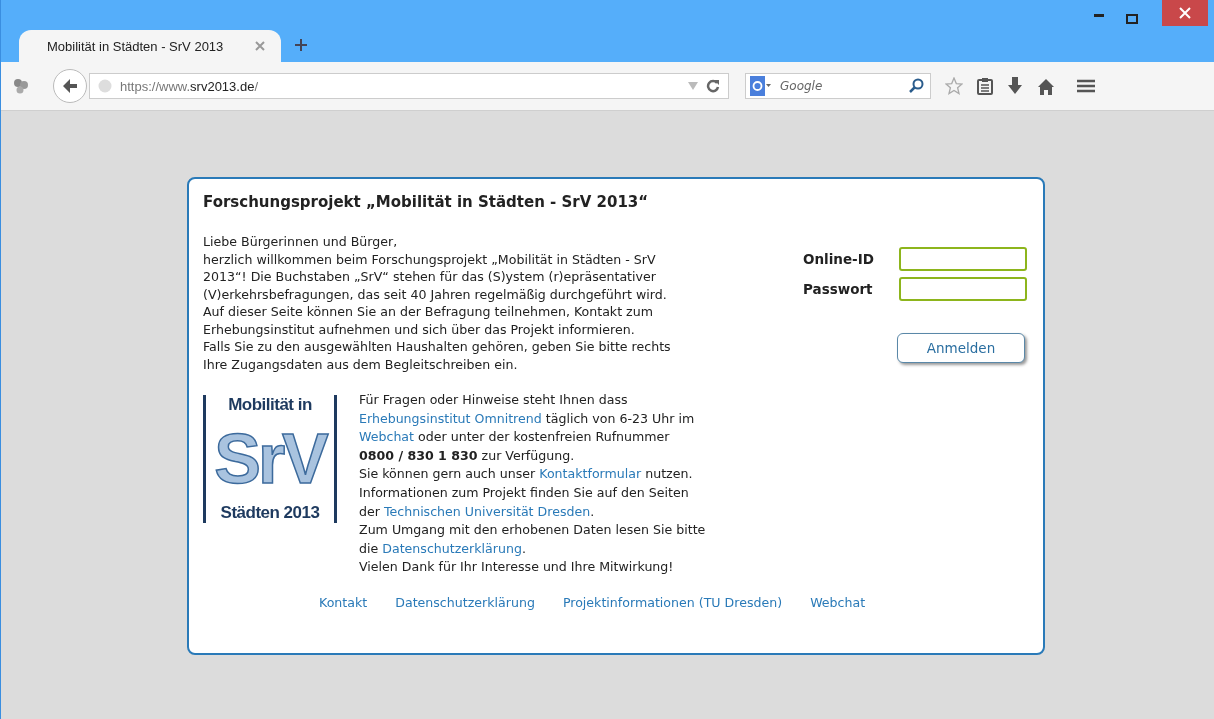  Describe the element at coordinates (838, 289) in the screenshot. I see `field-label: Passwort` at that location.